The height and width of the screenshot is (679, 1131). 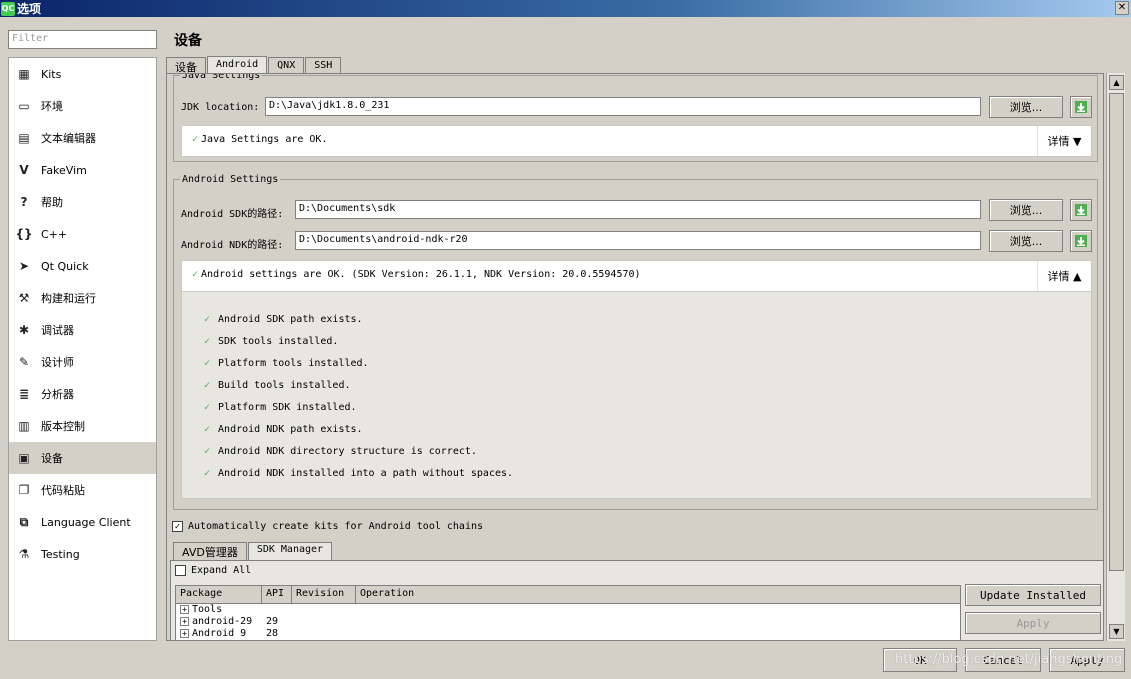 I want to click on sidebar-item-label: Testing, so click(x=60, y=554).